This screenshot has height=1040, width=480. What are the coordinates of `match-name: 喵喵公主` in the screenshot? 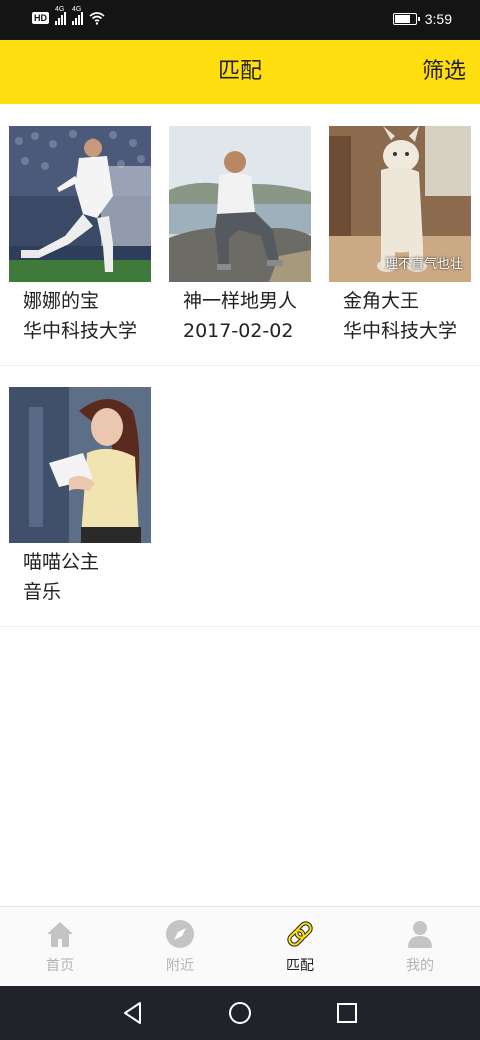 It's located at (61, 562).